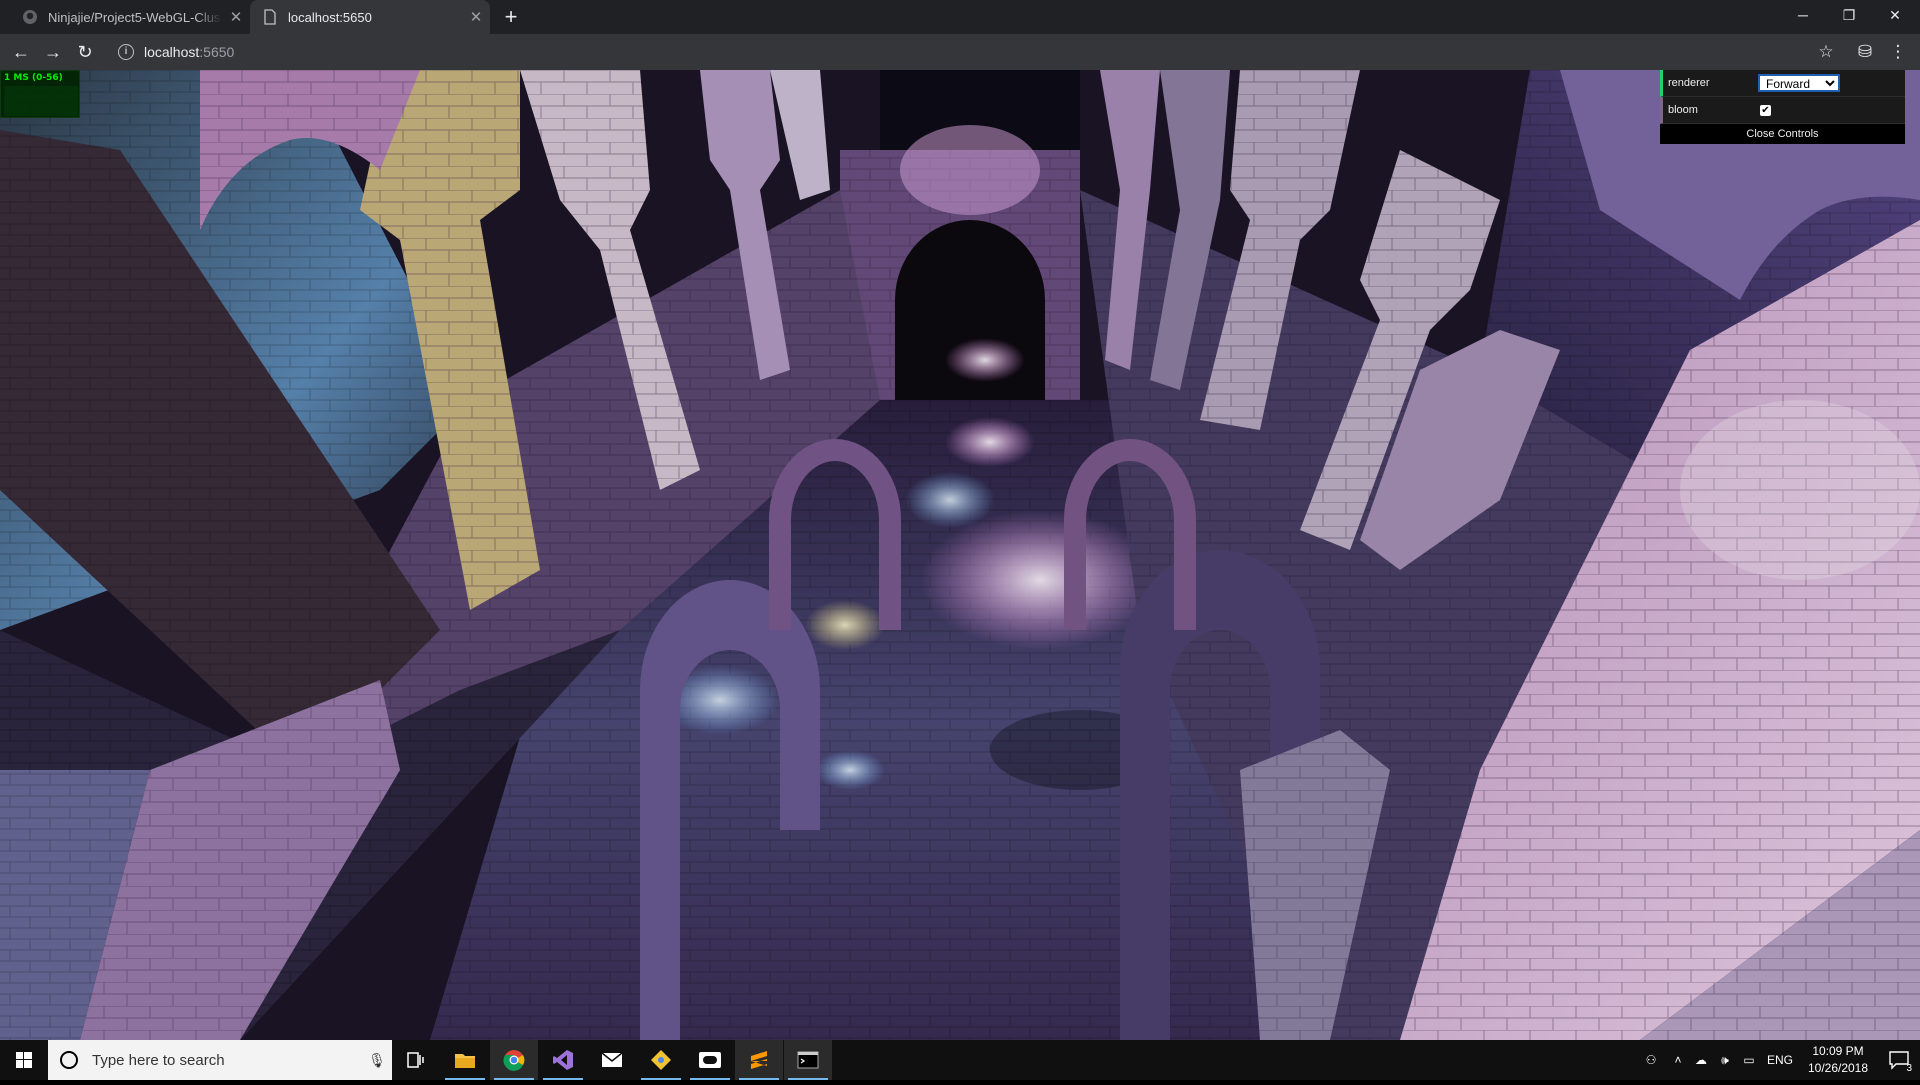  Describe the element at coordinates (1898, 52) in the screenshot. I see `browser-menu-icon: ⋮` at that location.